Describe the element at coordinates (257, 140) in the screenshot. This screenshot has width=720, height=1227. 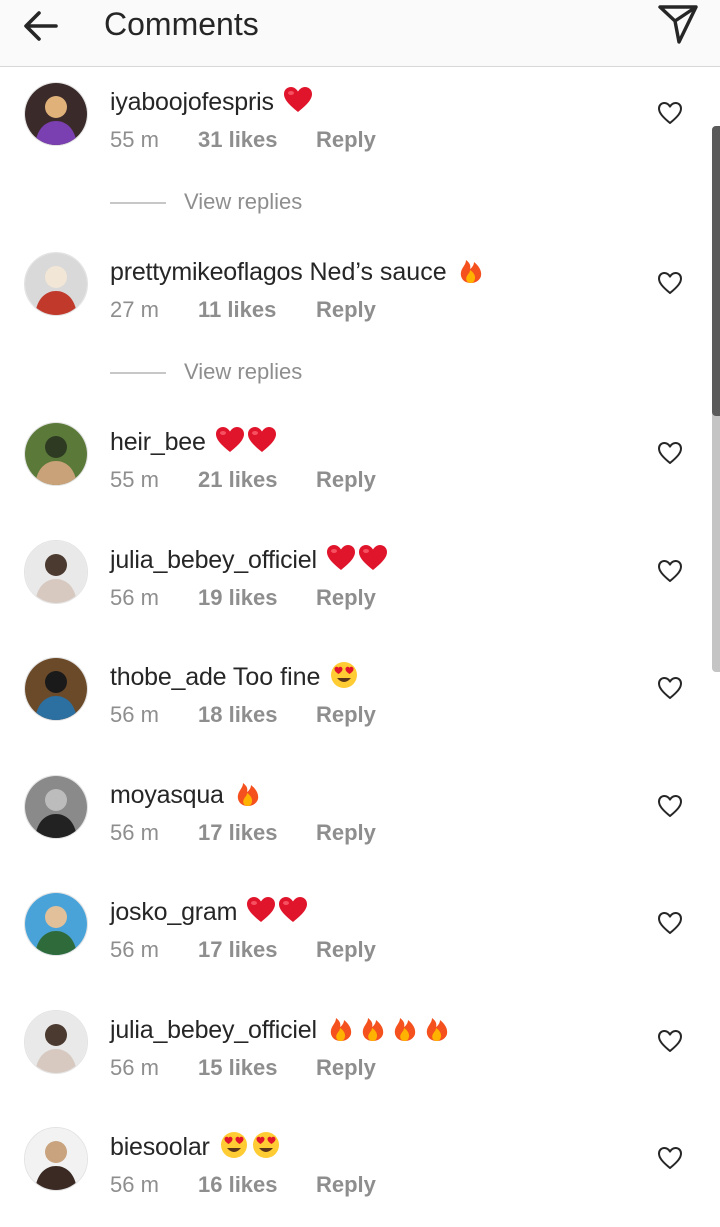
I see `likes-count: 31 likes` at that location.